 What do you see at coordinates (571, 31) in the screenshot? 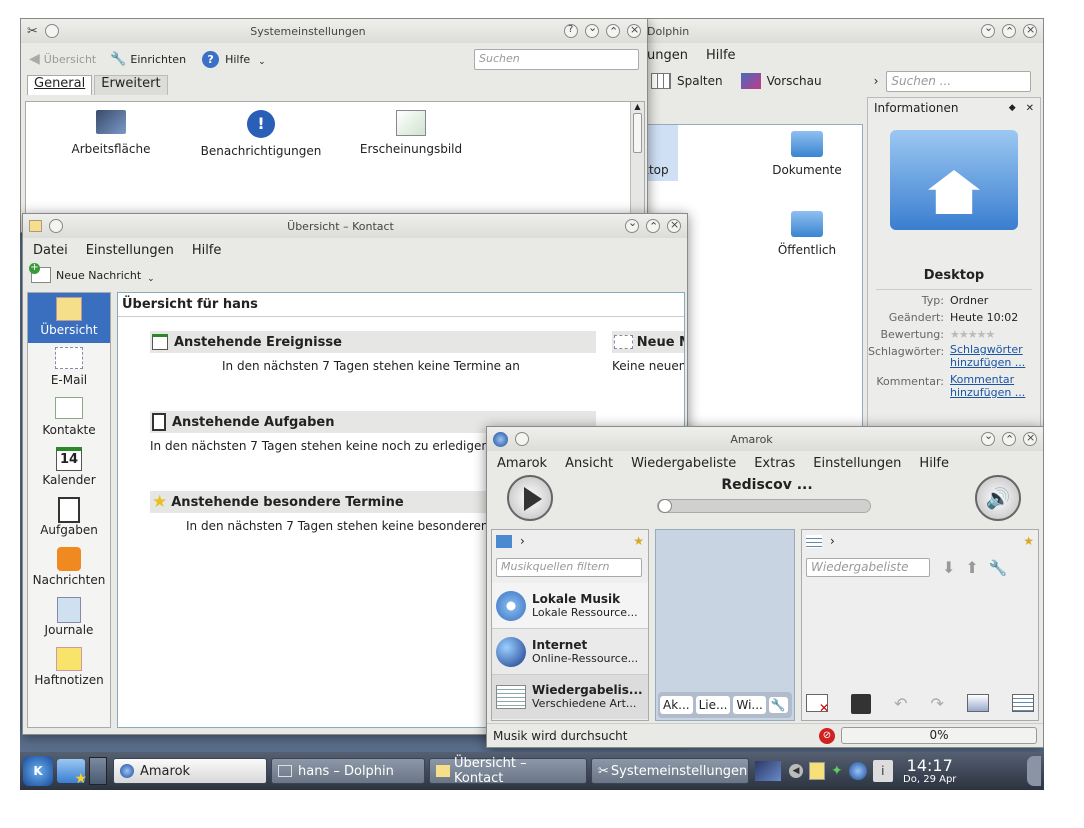
I see `help-icon` at bounding box center [571, 31].